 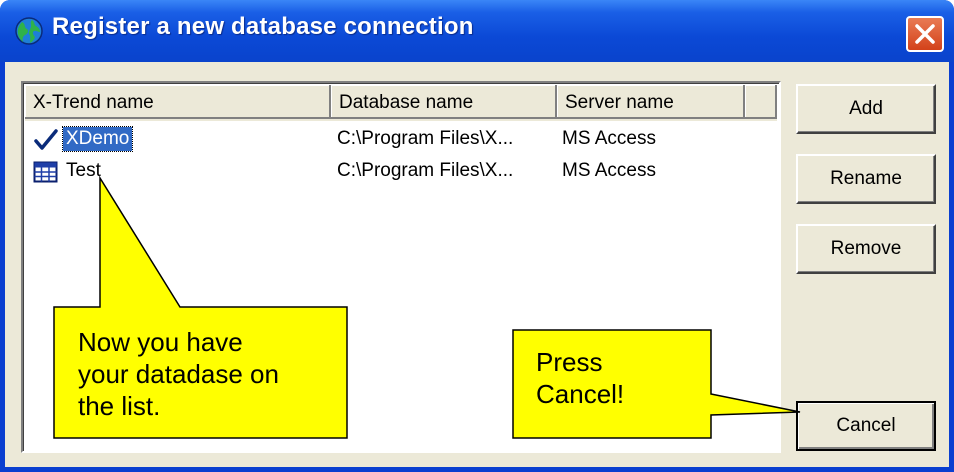 What do you see at coordinates (160, 342) in the screenshot?
I see `left-callout-line: Now you have` at bounding box center [160, 342].